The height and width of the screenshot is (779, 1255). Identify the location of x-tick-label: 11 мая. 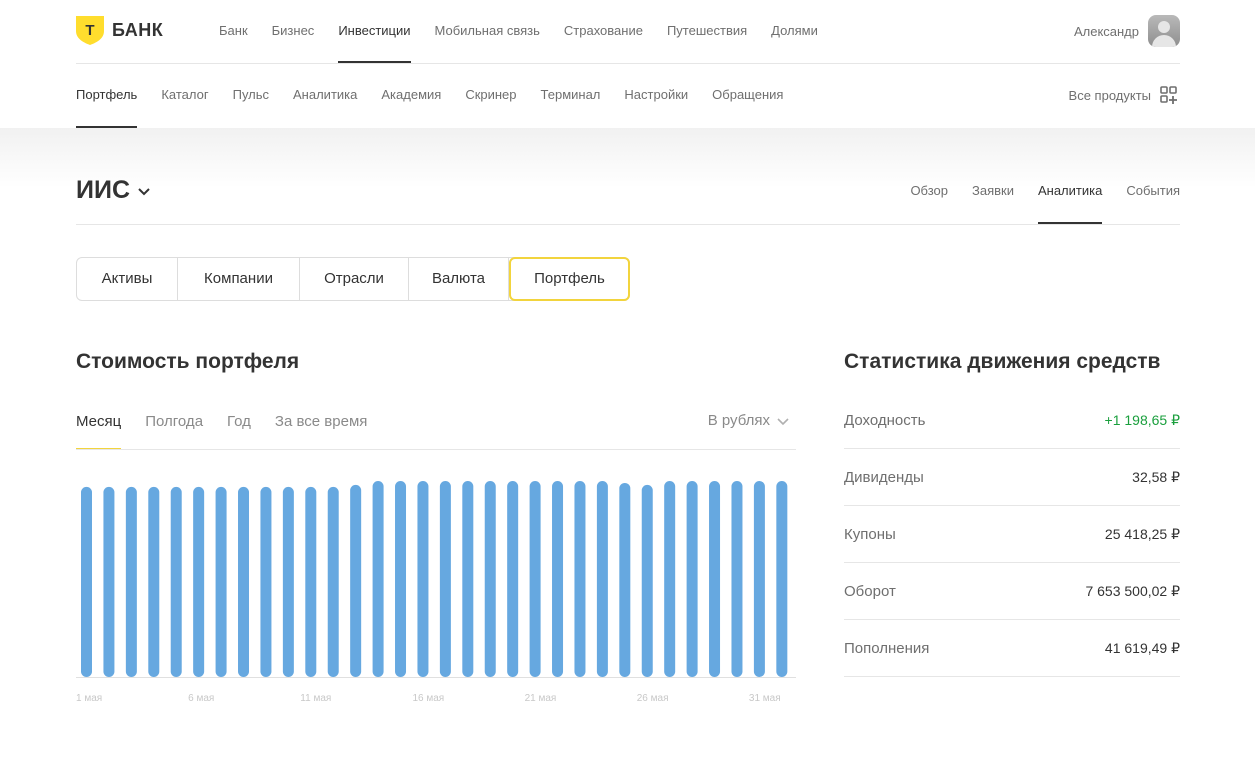
(315, 698).